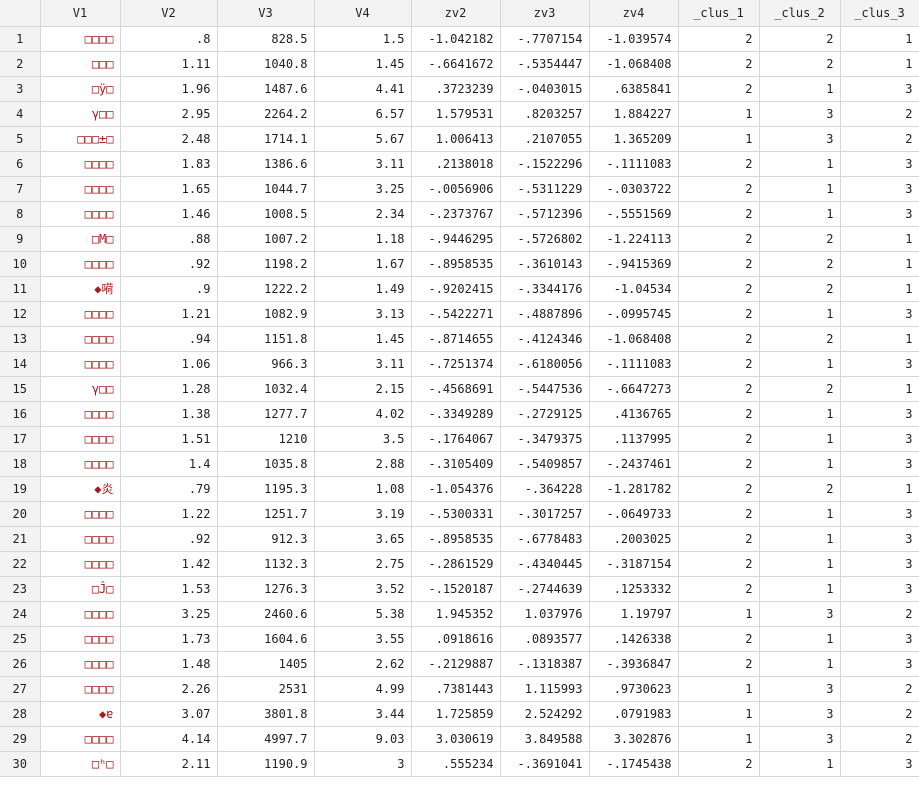 Image resolution: width=919 pixels, height=807 pixels. I want to click on cell-v3: 1714.1, so click(266, 139).